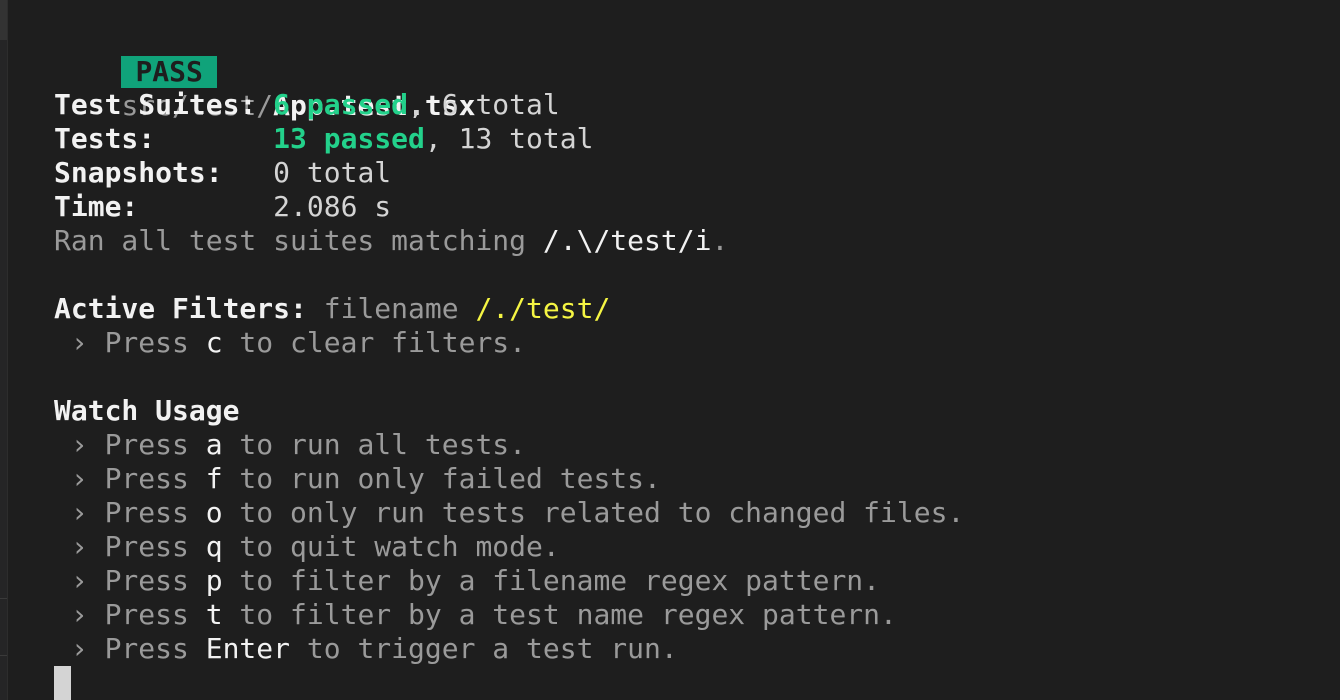 The width and height of the screenshot is (1340, 700). What do you see at coordinates (341, 104) in the screenshot?
I see `suites-passed: 6 passed` at bounding box center [341, 104].